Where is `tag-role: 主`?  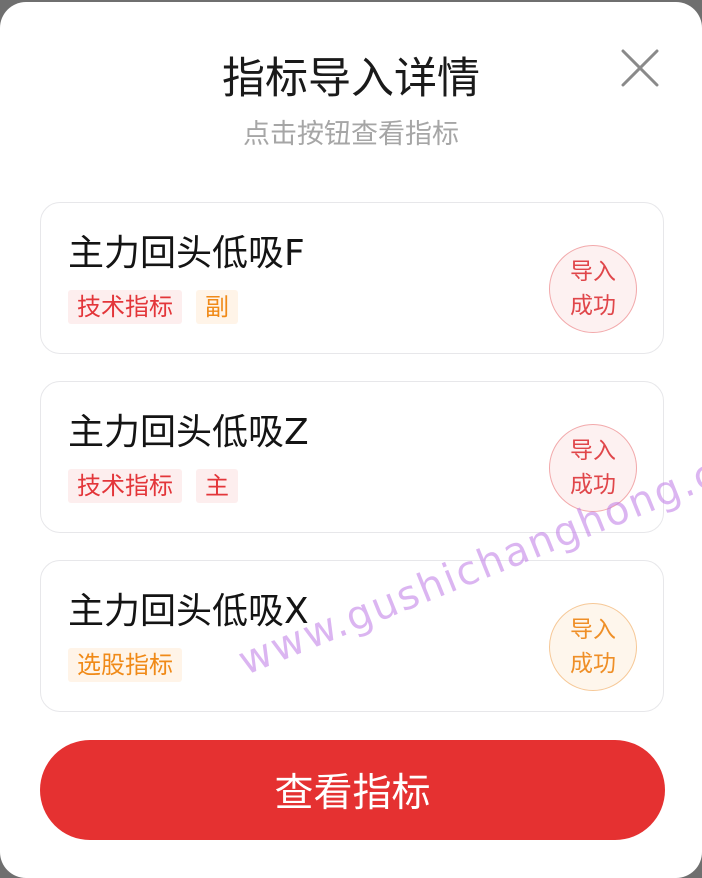
tag-role: 主 is located at coordinates (217, 486).